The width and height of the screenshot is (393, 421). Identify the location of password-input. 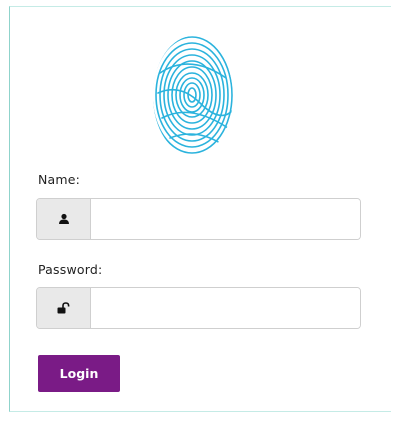
(225, 308).